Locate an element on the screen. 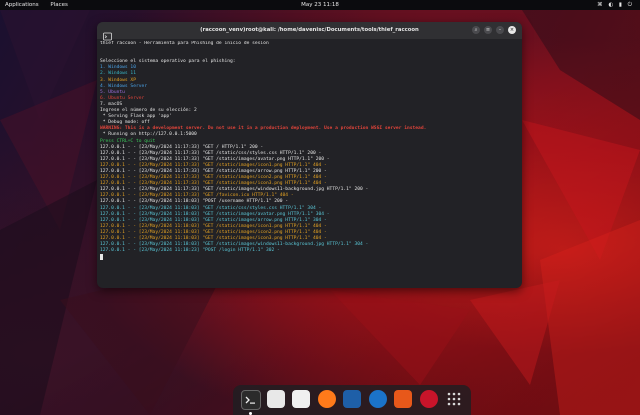  metasploit-app-icon is located at coordinates (352, 399).